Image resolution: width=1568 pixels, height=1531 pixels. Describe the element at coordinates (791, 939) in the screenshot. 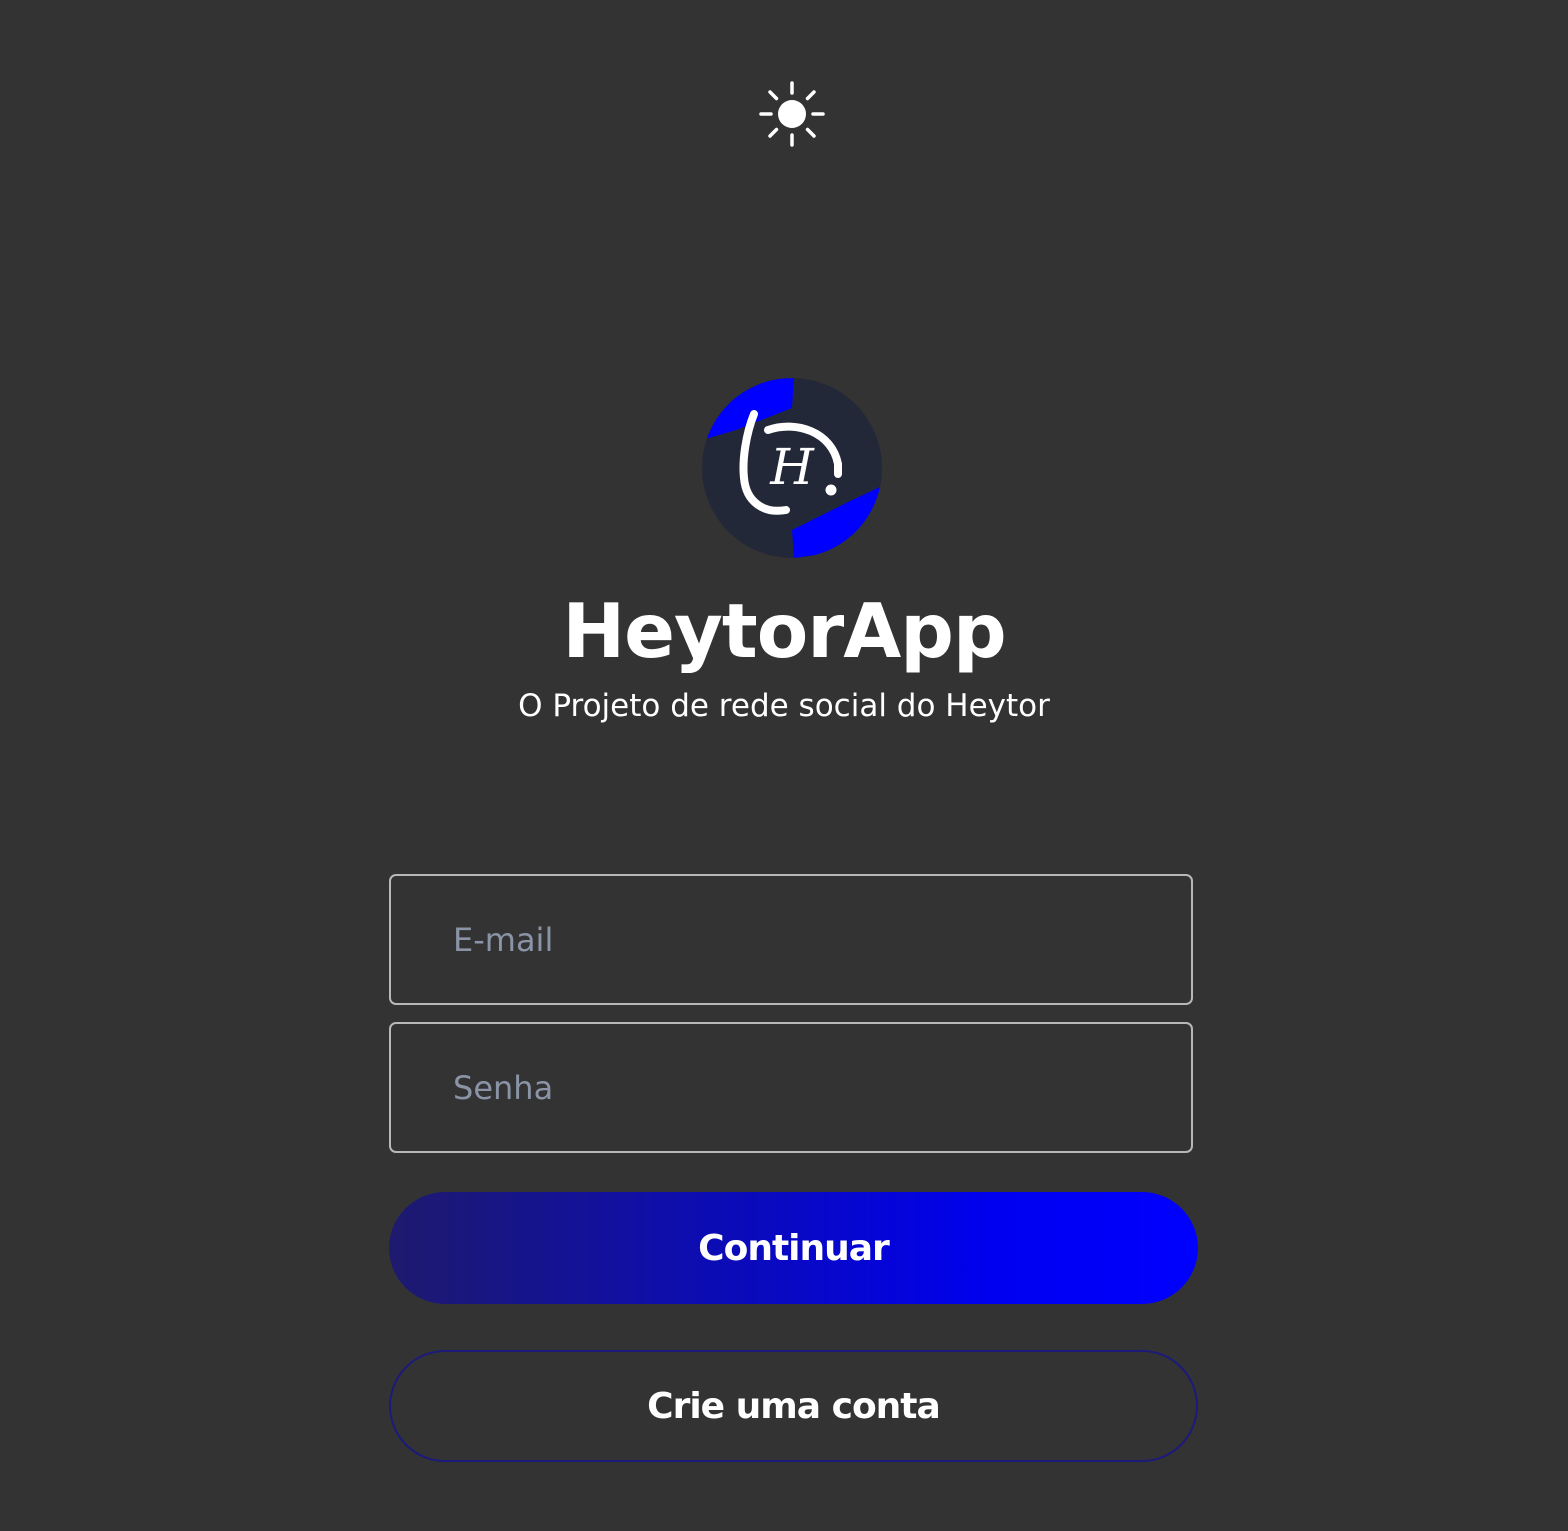

I see `email-field` at that location.